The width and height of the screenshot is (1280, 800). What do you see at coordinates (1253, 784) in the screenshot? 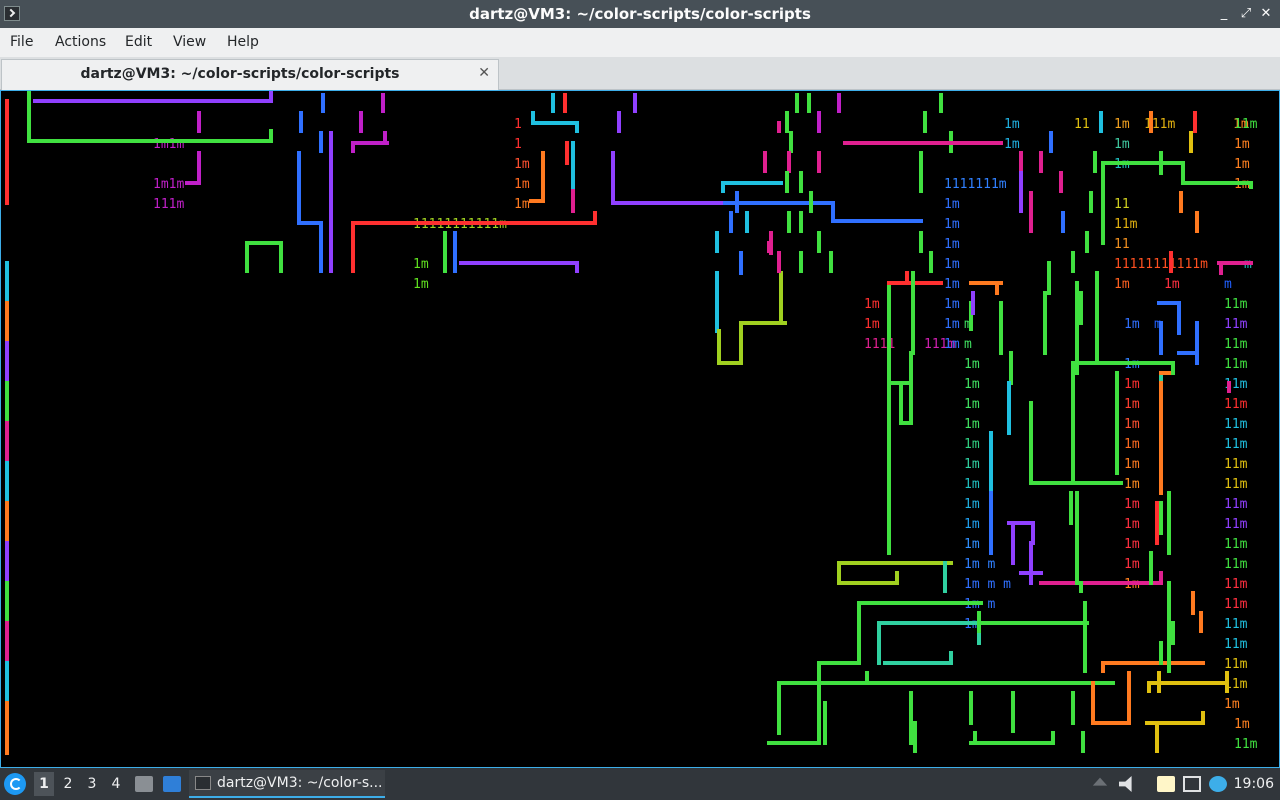
I see `clock: 19:06` at bounding box center [1253, 784].